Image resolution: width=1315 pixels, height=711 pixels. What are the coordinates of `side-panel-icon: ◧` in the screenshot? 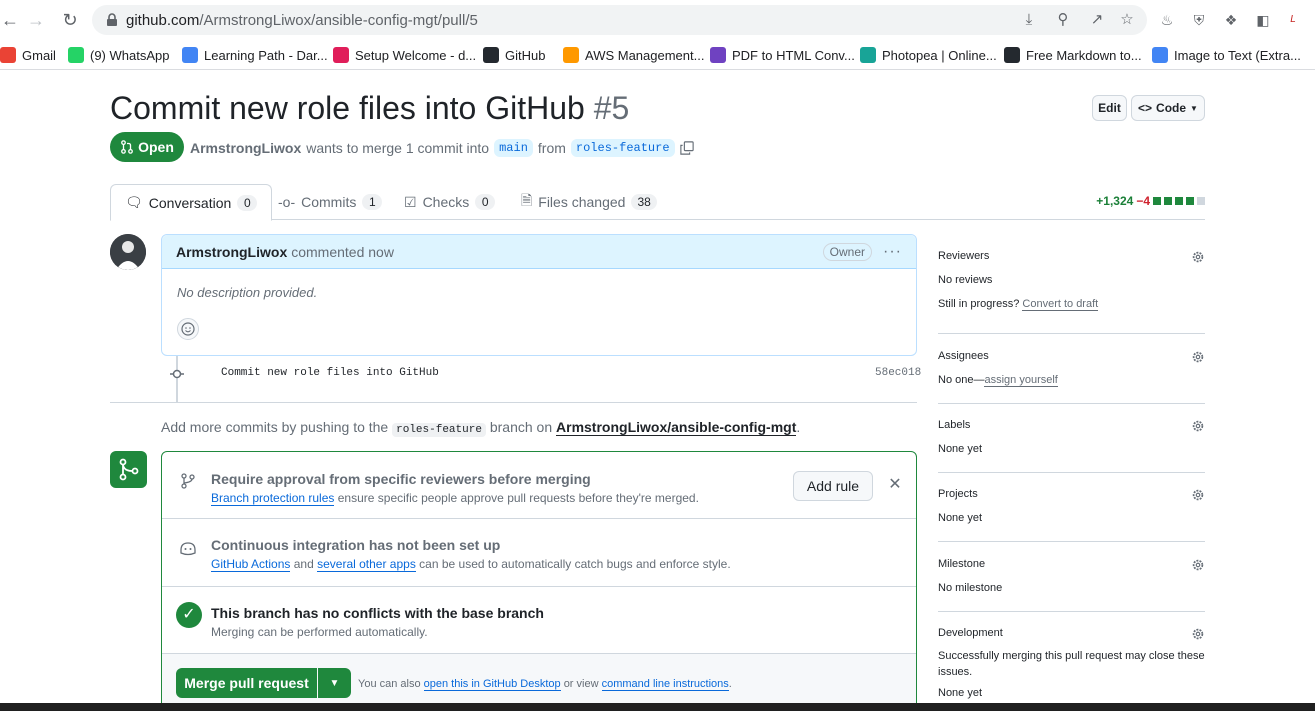 It's located at (1263, 20).